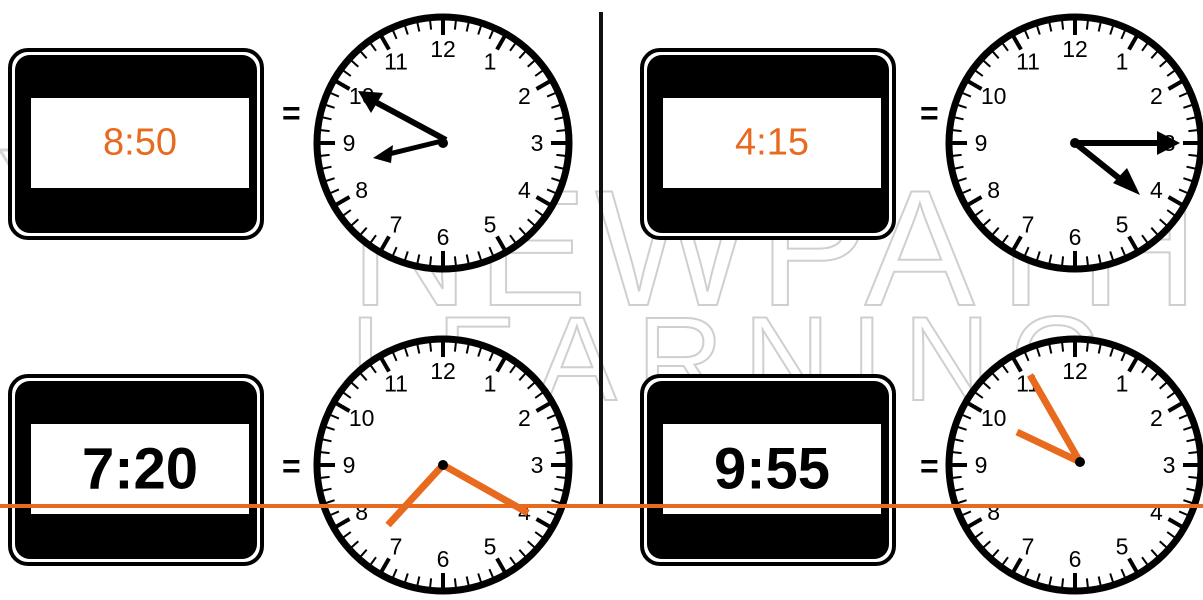 This screenshot has width=1203, height=600. I want to click on digital-clock-1: 8:50, so click(136, 144).